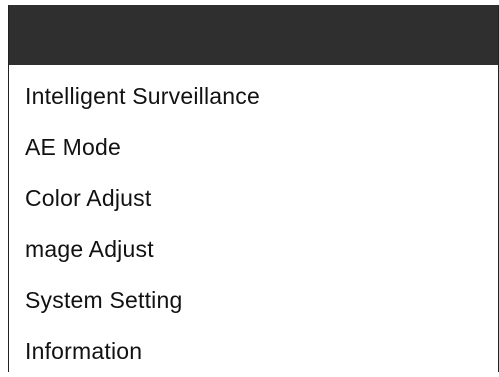 The image size is (499, 377). I want to click on menu-item-image-adjust: mage Adjust, so click(253, 249).